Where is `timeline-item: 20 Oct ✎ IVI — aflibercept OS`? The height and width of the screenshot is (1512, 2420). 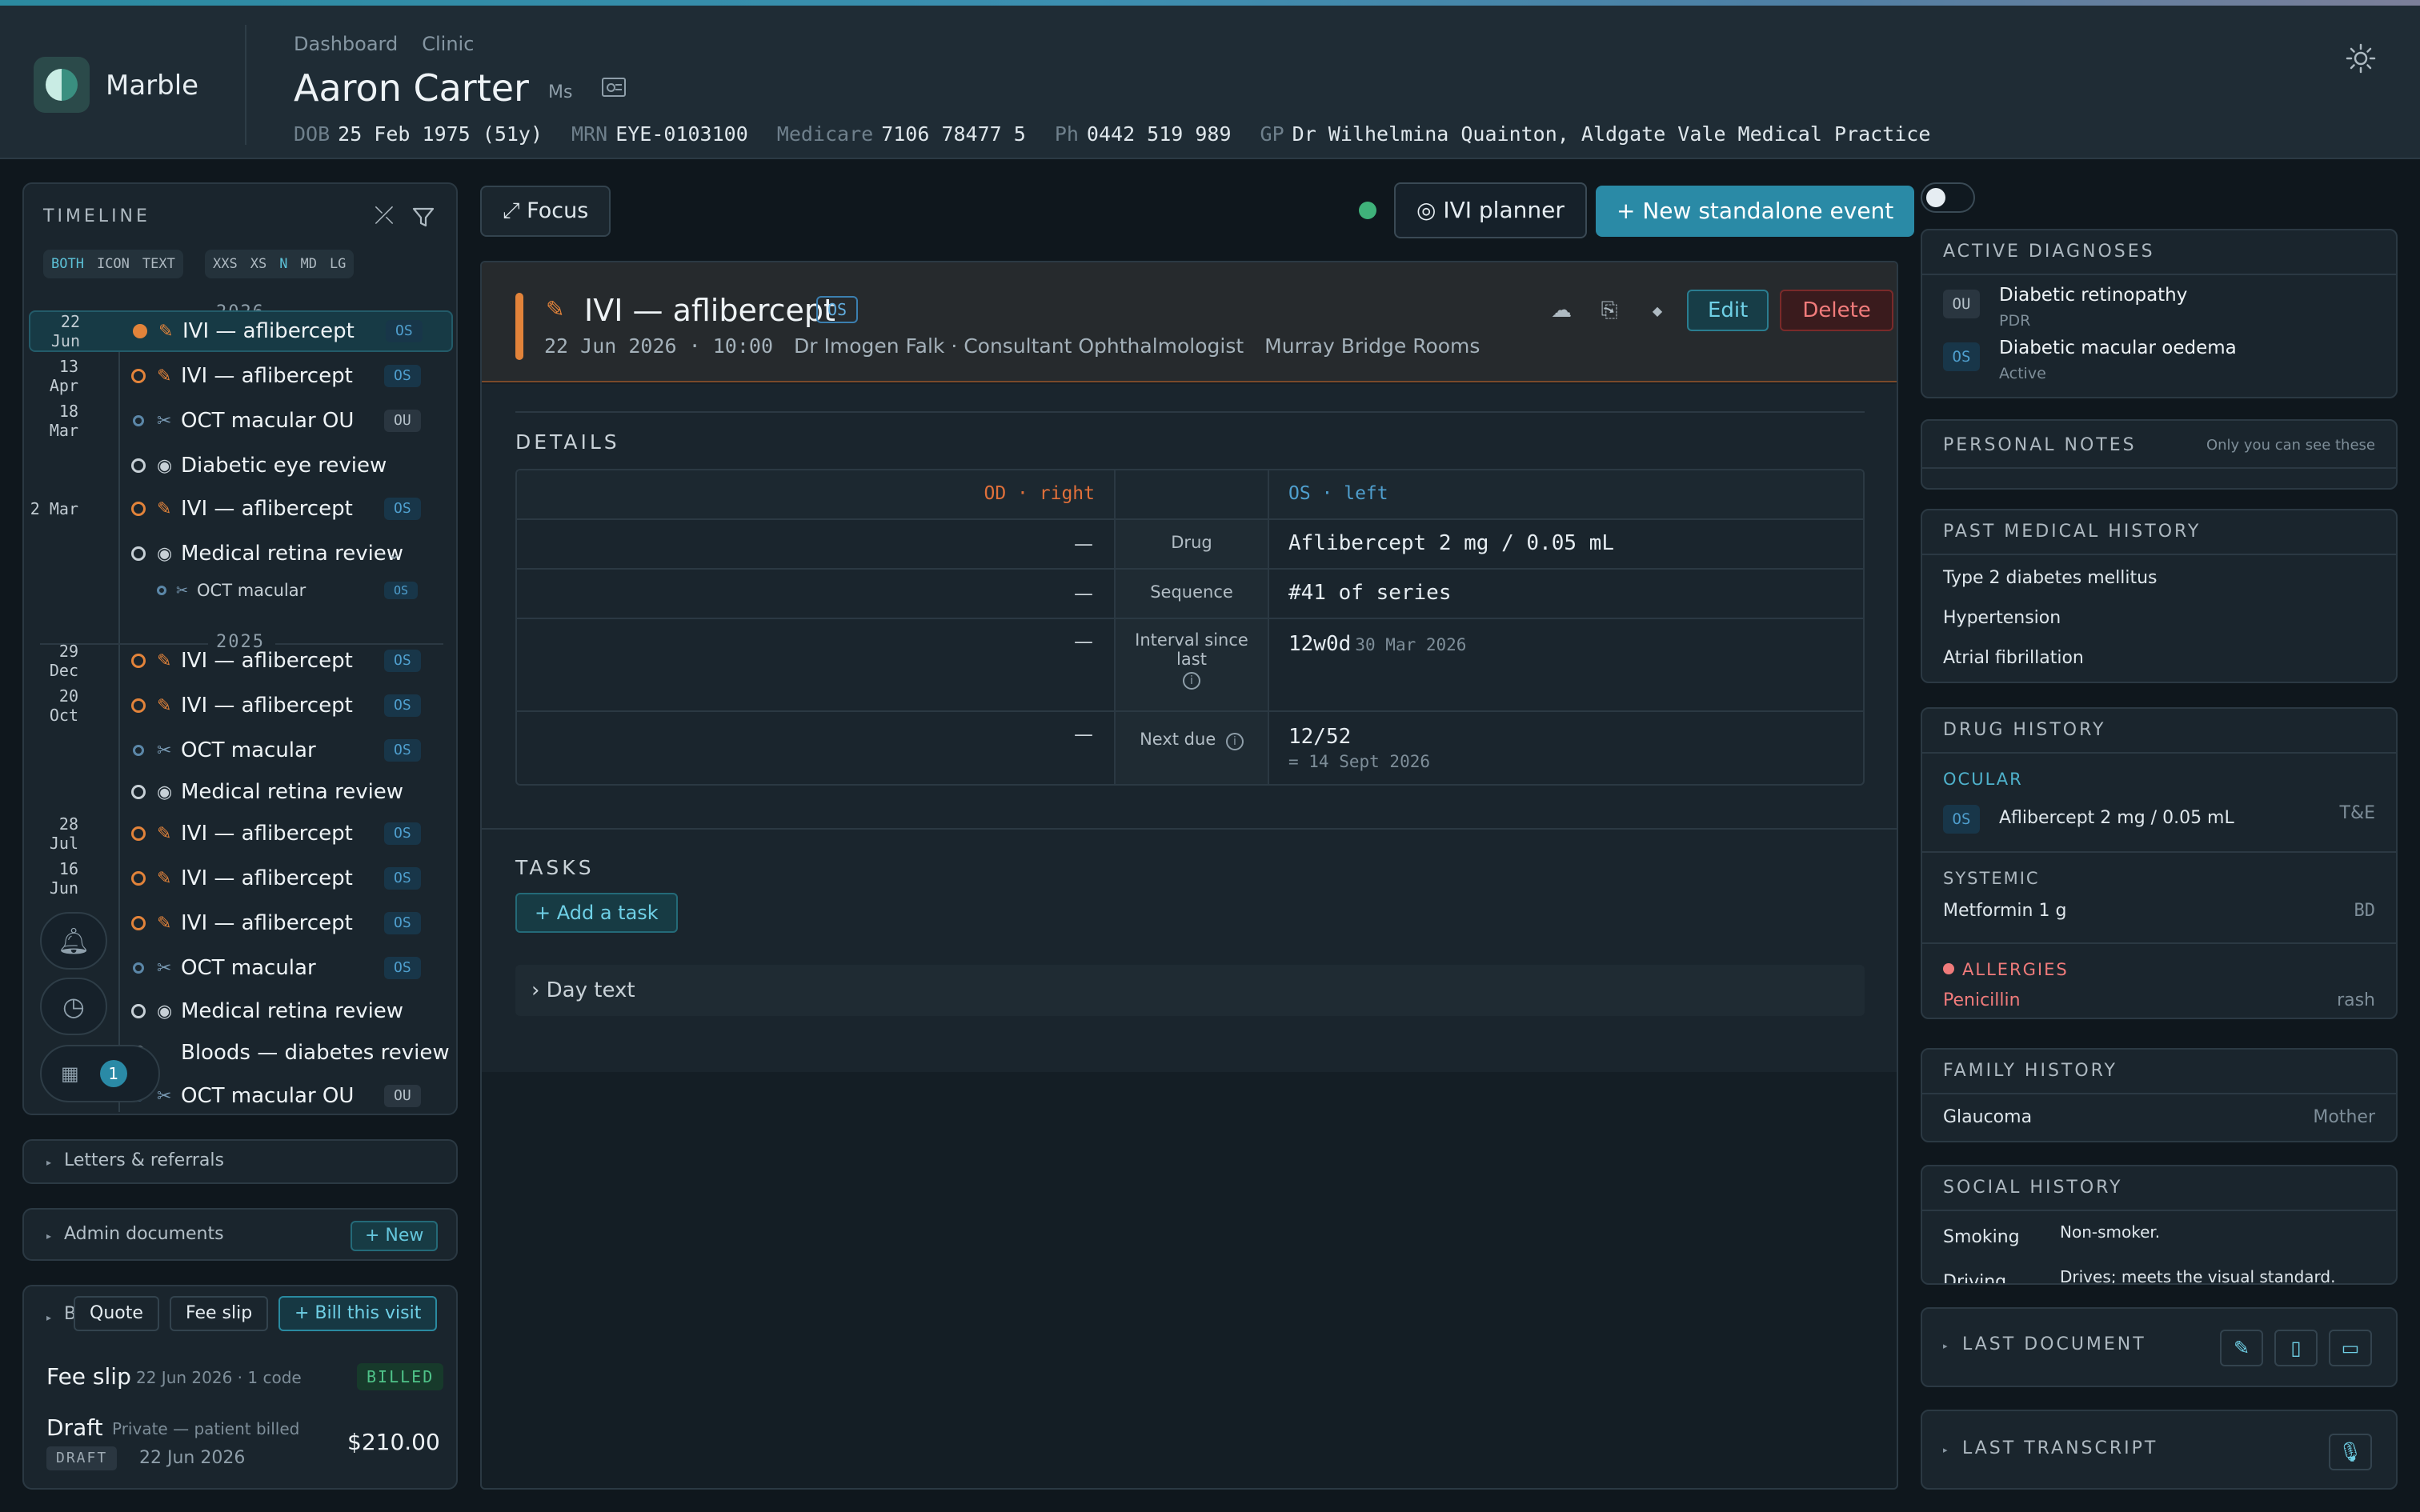
timeline-item: 20 Oct ✎ IVI — aflibercept OS is located at coordinates (241, 705).